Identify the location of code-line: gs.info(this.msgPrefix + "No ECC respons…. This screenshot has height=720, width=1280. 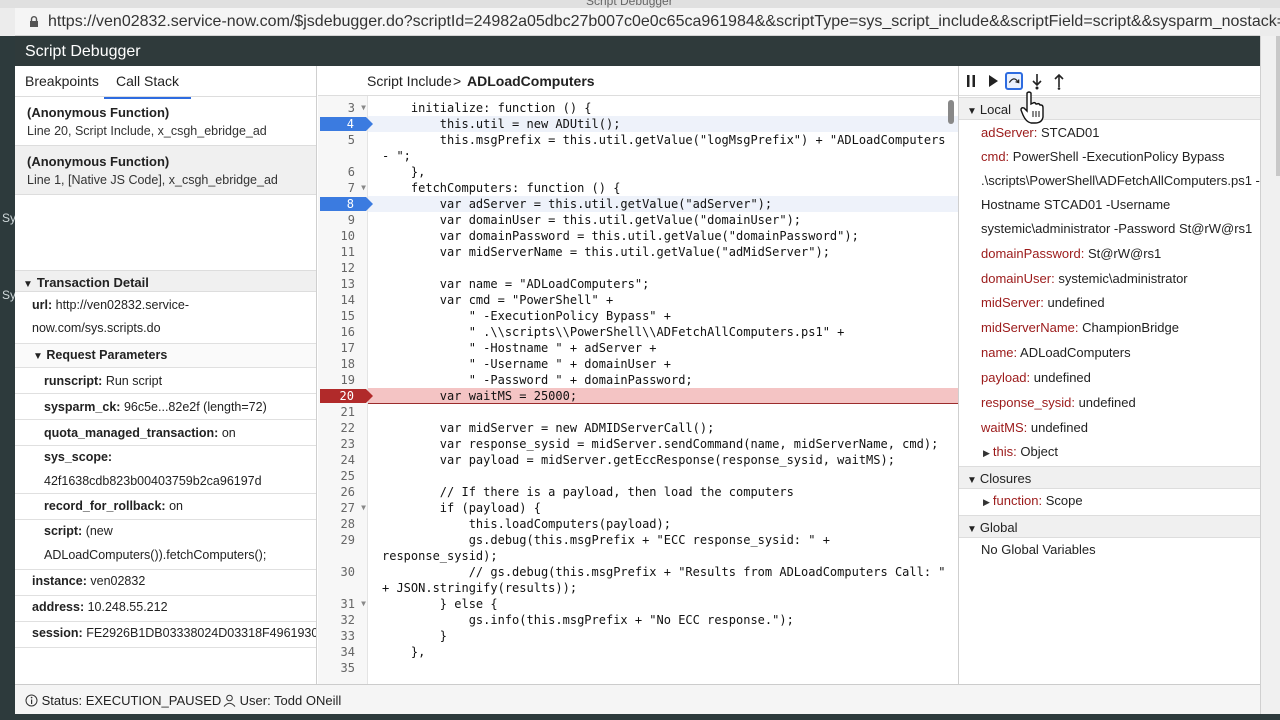
(588, 620).